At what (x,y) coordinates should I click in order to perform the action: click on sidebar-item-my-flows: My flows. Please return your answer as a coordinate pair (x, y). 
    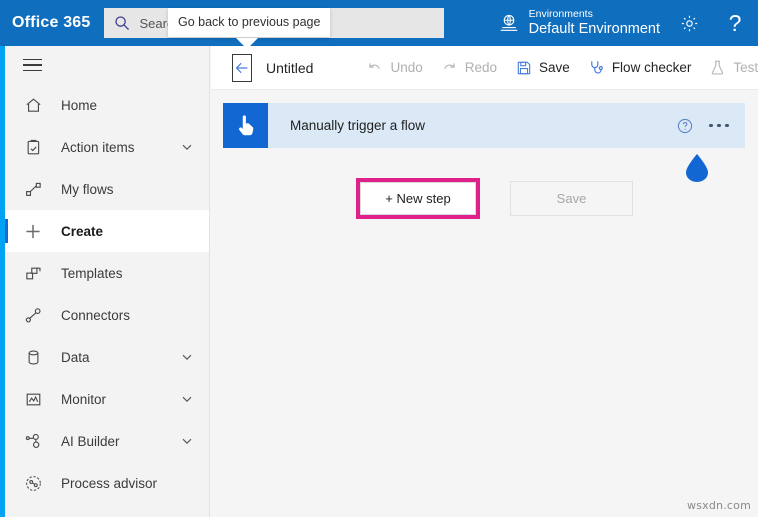
    Looking at the image, I should click on (107, 189).